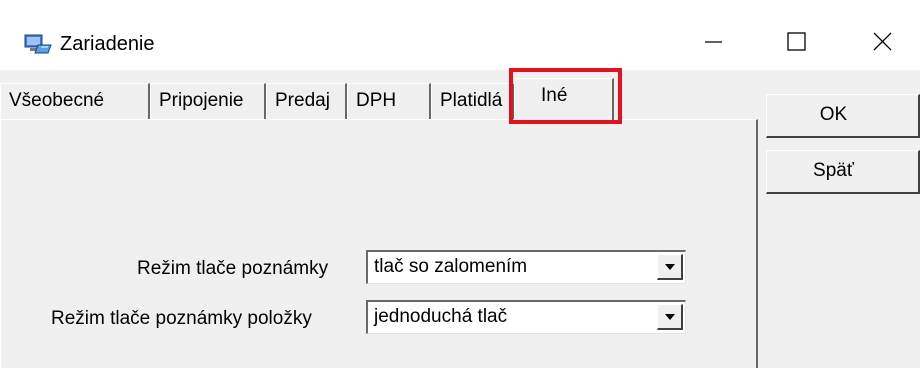  I want to click on note-print-mode-select: tlač so zalomením, so click(526, 267).